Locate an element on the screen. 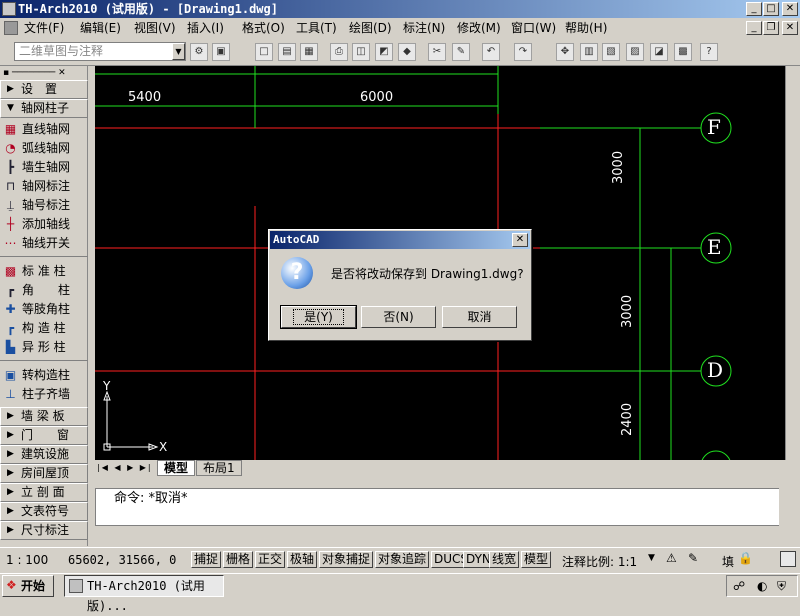  dim-text-5400: 5400 is located at coordinates (145, 97).